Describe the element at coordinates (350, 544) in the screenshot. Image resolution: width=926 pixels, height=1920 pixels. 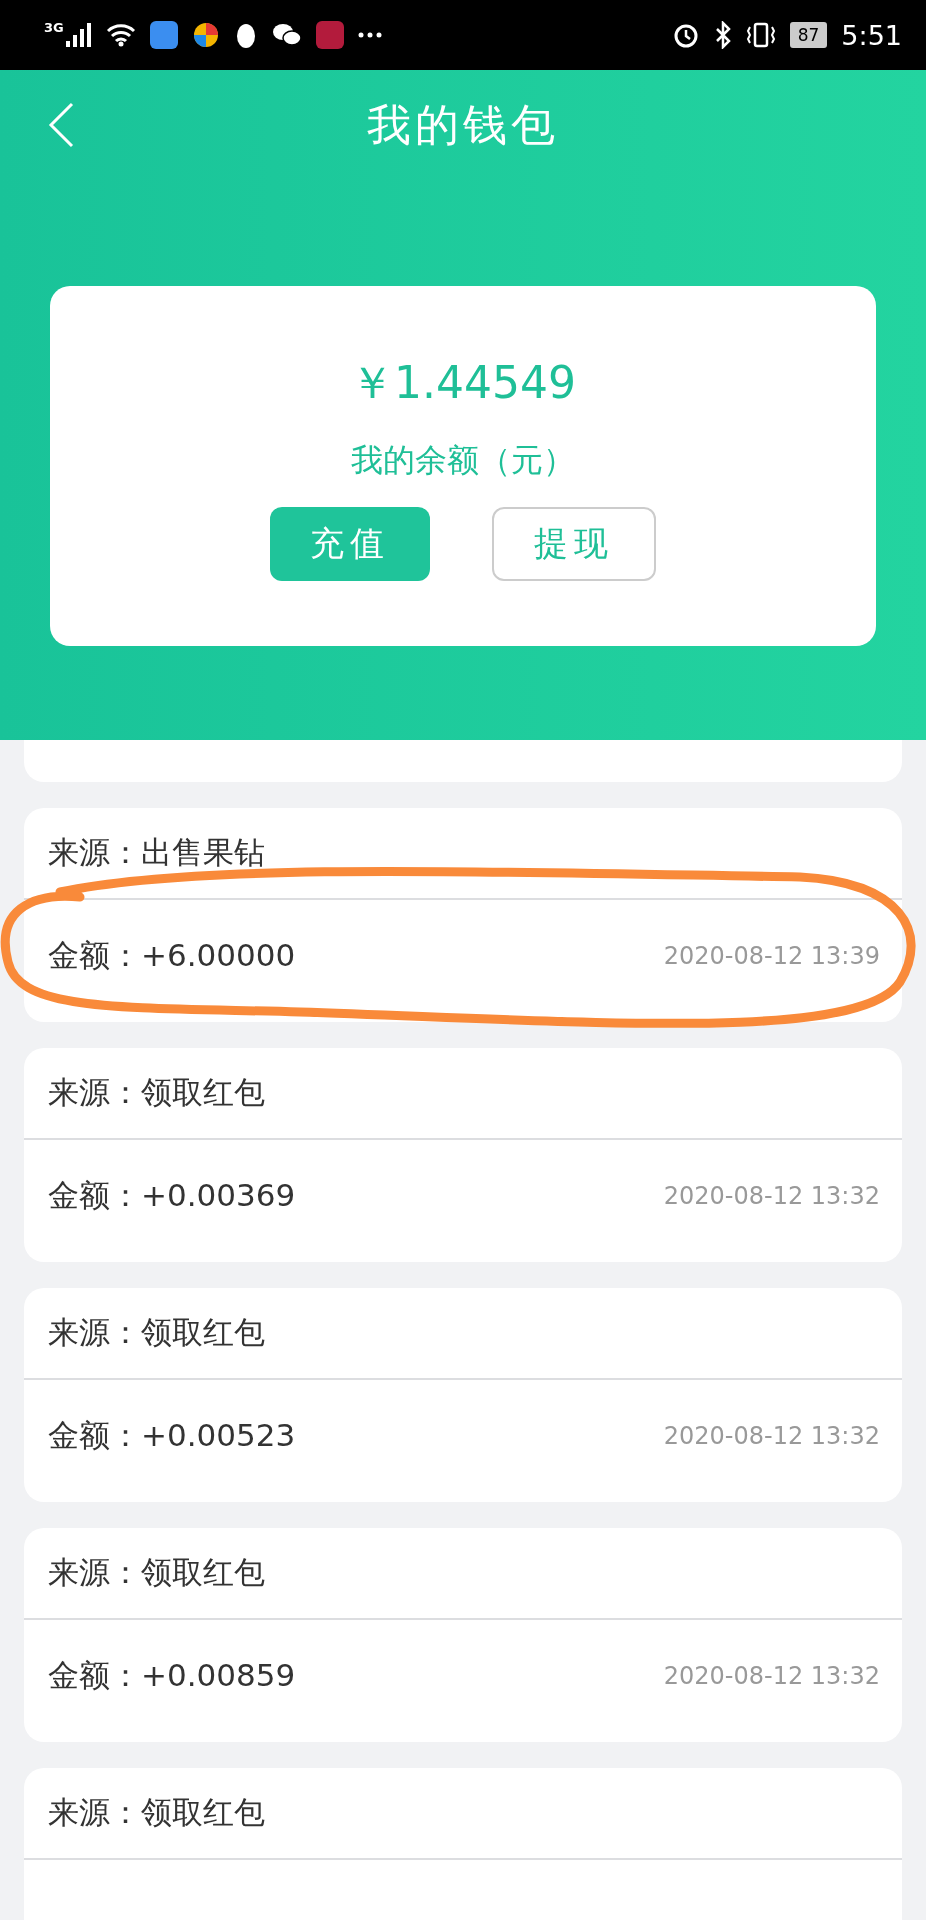
I see `recharge-button: 充值` at that location.